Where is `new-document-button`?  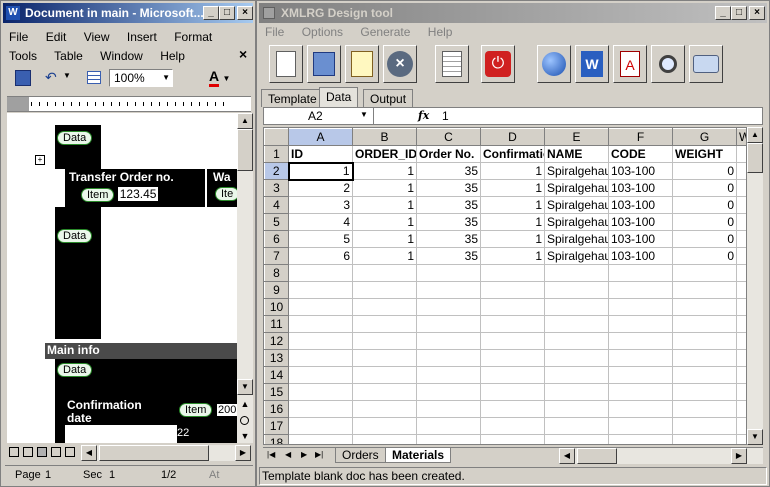 new-document-button is located at coordinates (286, 64).